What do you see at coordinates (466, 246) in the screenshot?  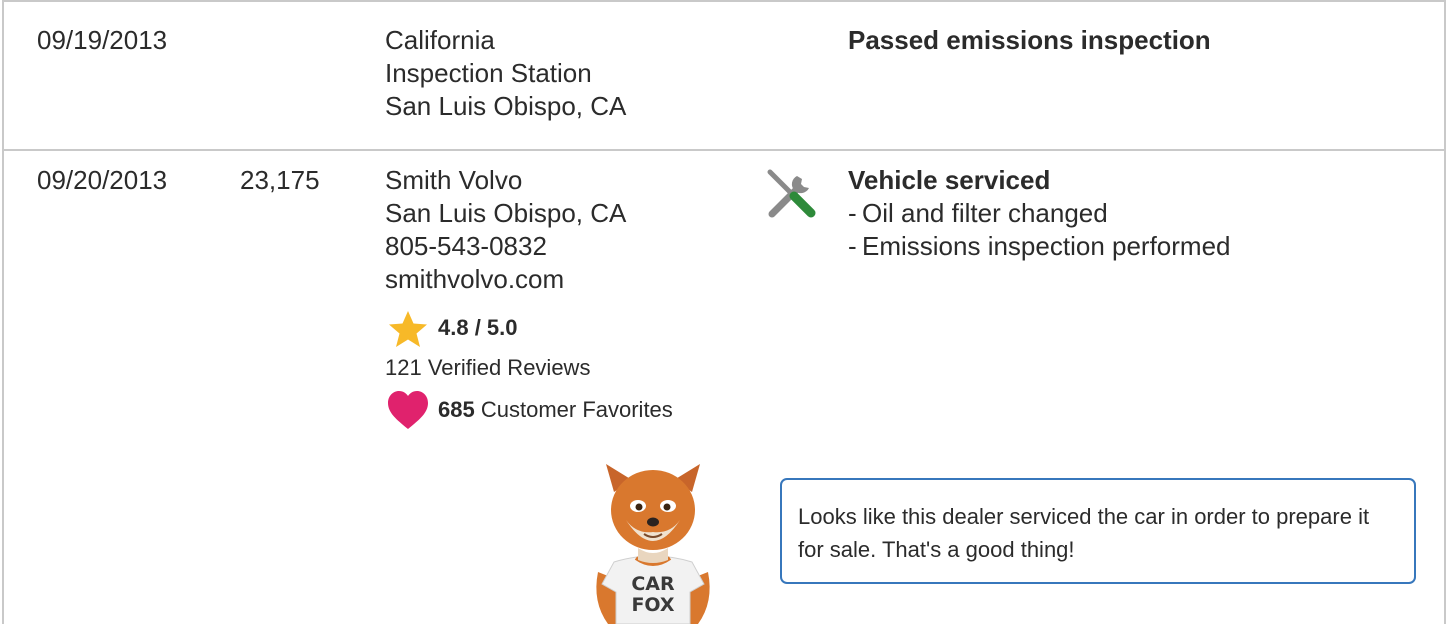 I see `dealer-phone: 805-543-0832` at bounding box center [466, 246].